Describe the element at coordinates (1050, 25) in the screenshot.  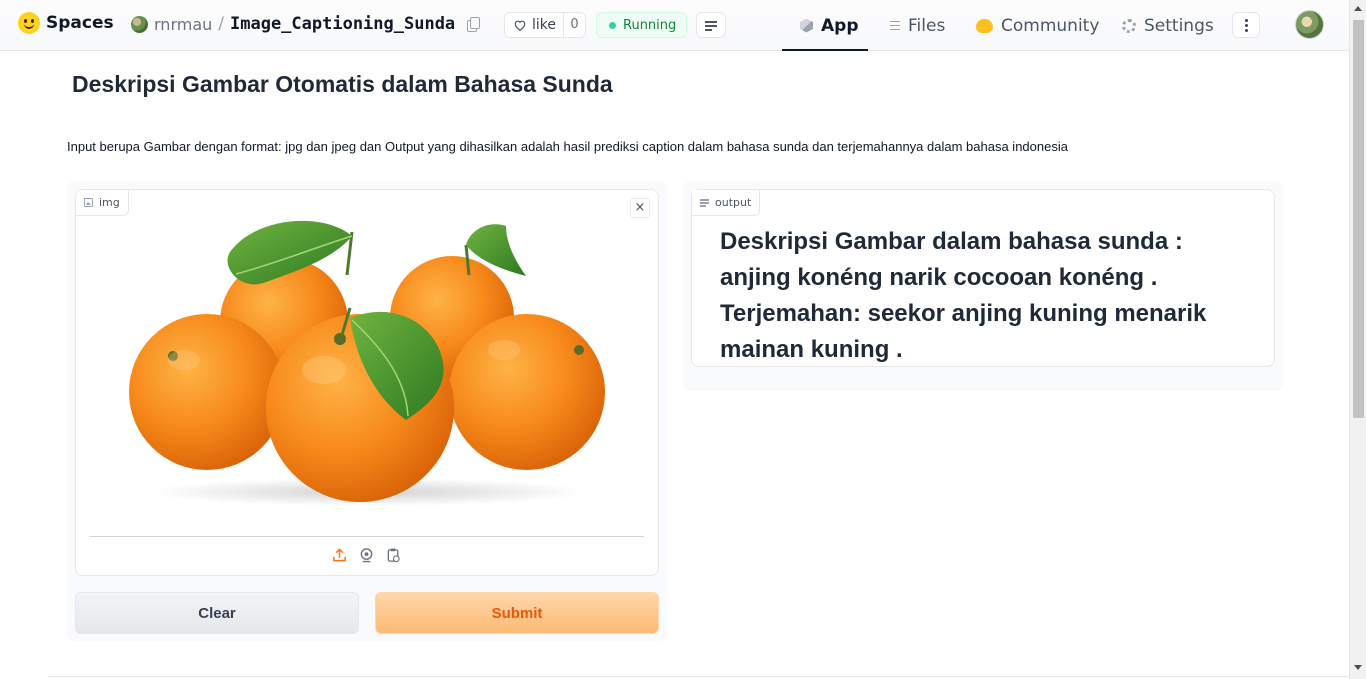
I see `tab-community-label: Community` at that location.